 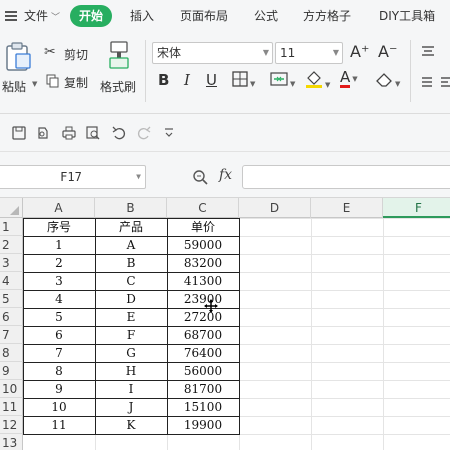 I want to click on row-header: 11, so click(x=11, y=407).